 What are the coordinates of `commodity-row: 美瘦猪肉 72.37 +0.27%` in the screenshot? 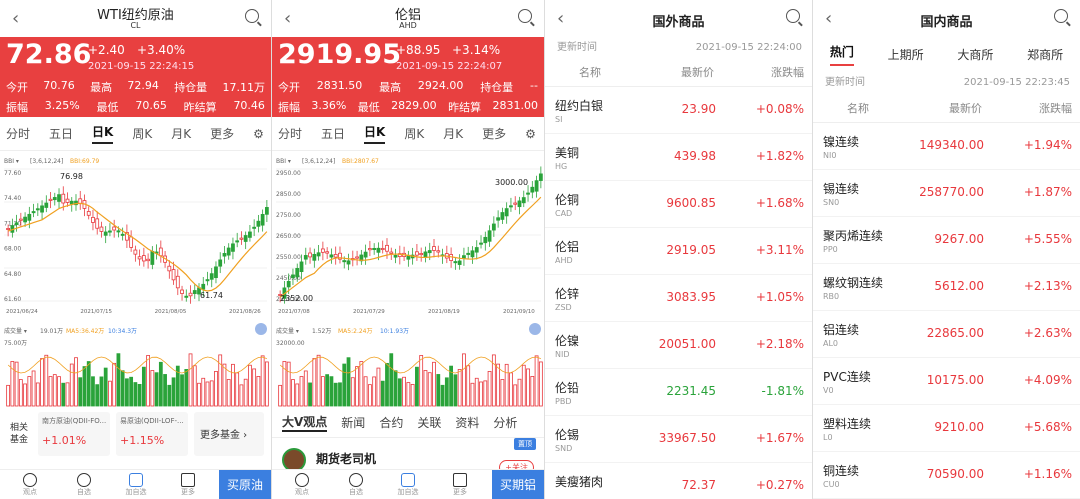 It's located at (678, 481).